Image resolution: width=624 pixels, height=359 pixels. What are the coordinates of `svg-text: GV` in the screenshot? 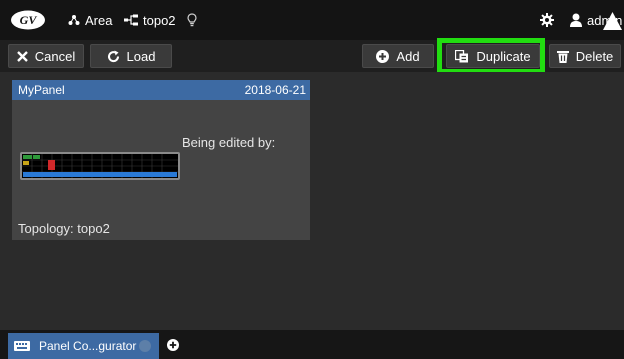 It's located at (29, 20).